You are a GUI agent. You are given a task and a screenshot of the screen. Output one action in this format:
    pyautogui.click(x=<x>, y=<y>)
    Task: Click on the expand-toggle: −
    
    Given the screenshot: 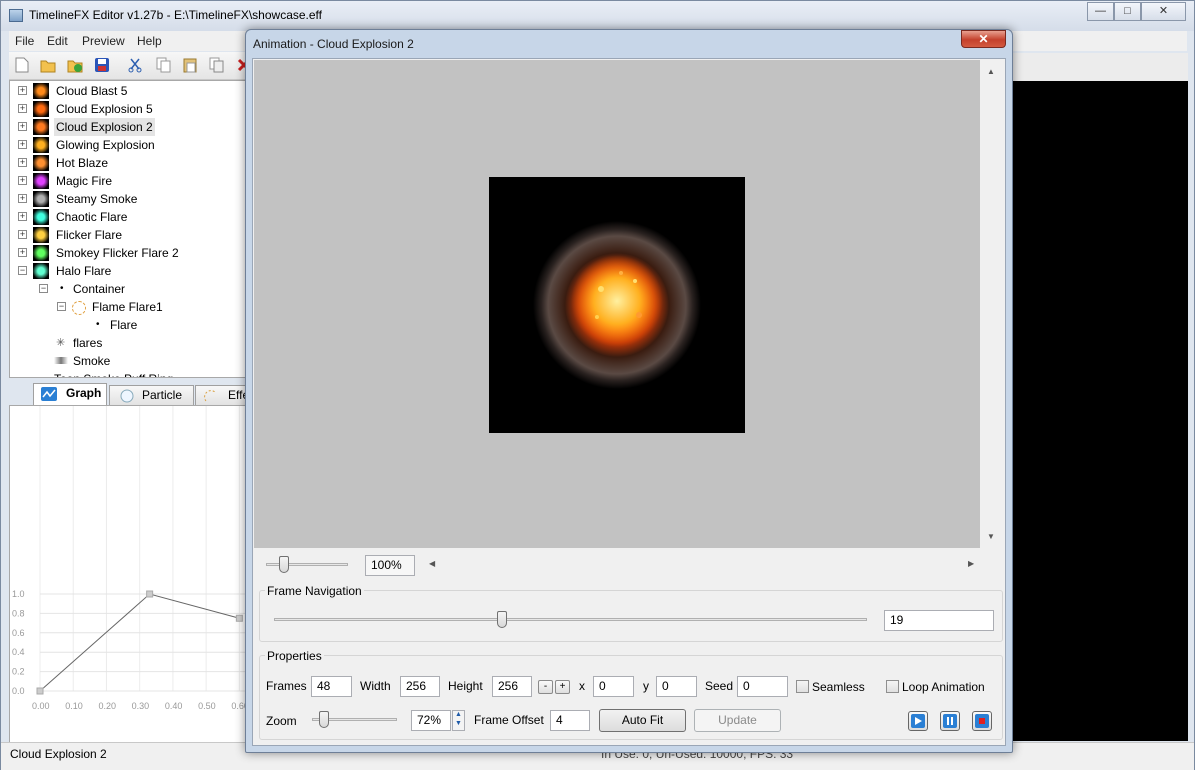 What is the action you would take?
    pyautogui.click(x=22, y=270)
    